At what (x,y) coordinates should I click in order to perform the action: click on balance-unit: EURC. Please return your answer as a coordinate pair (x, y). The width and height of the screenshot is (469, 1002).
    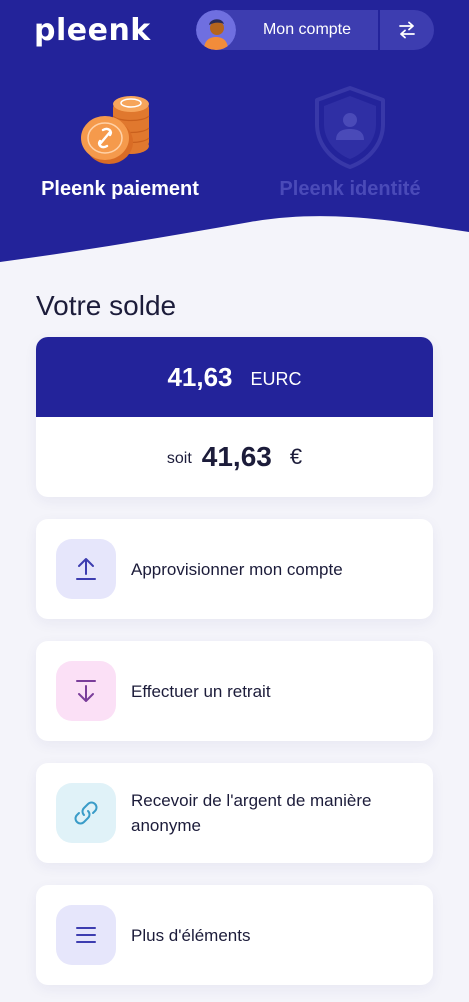
    Looking at the image, I should click on (276, 378).